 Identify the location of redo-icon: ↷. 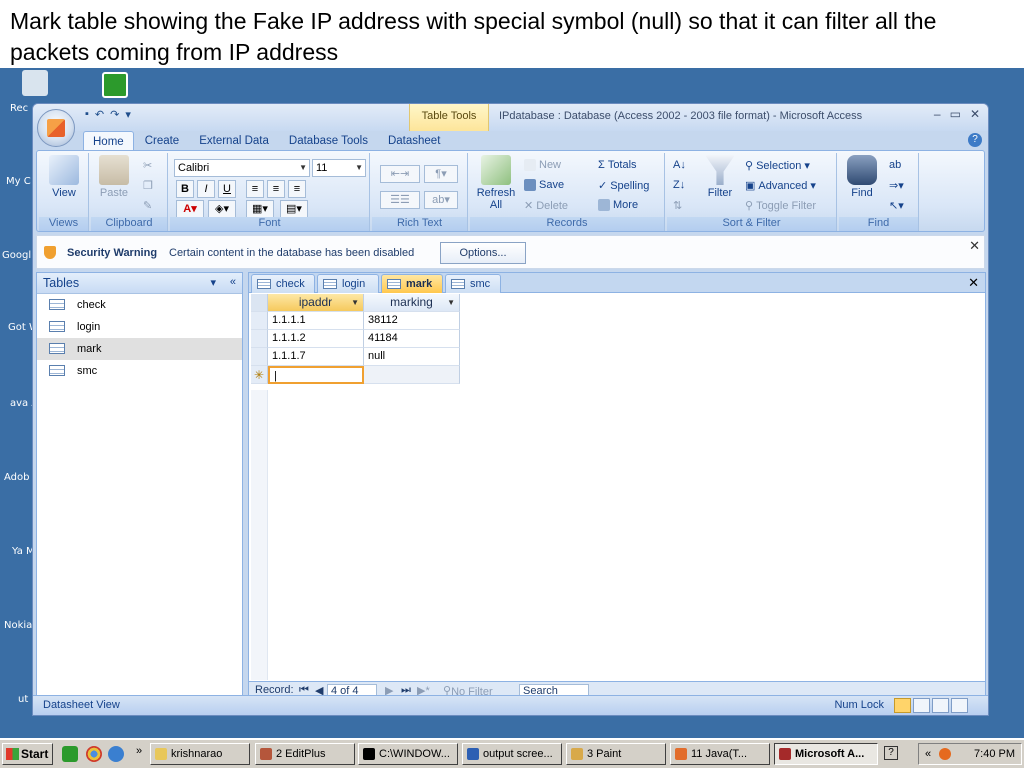
(114, 114).